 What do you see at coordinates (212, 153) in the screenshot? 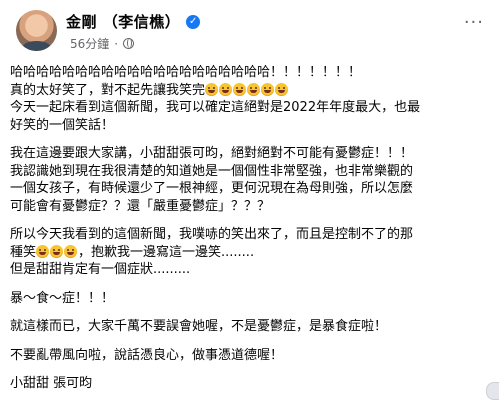
I see `post-line: 我在這邊要跟大家講，小甜甜張可昀，絕對絕對不可能有憂鬱症！！！` at bounding box center [212, 153].